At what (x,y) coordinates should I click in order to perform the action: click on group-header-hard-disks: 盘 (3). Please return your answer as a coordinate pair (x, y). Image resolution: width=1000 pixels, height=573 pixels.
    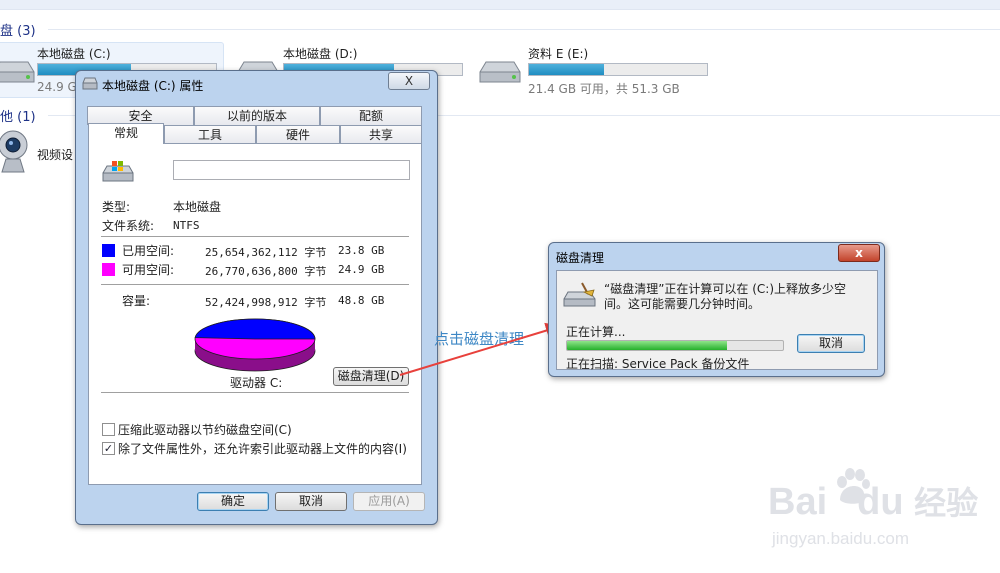
    Looking at the image, I should click on (18, 29).